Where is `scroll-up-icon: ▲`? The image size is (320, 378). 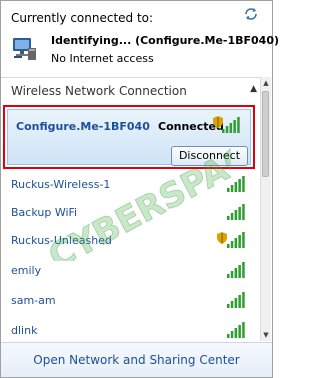
scroll-up-icon: ▲ is located at coordinates (266, 83).